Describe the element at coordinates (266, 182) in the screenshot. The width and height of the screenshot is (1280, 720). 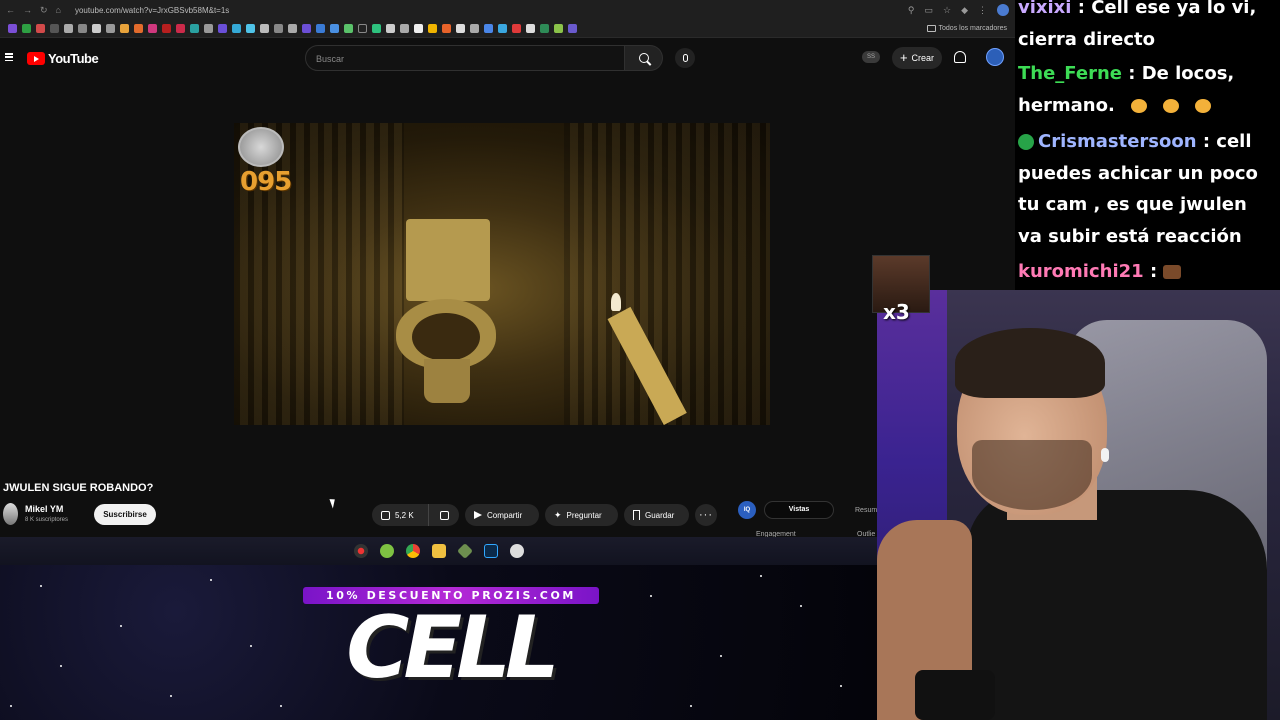
I see `coin-counter: 095` at that location.